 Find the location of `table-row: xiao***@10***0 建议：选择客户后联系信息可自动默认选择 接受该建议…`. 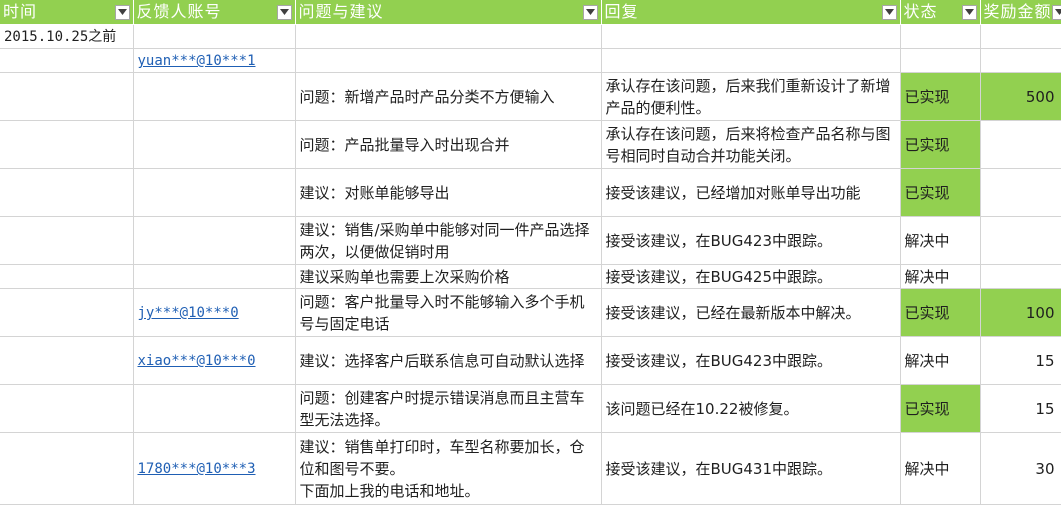

table-row: xiao***@10***0 建议：选择客户后联系信息可自动默认选择 接受该建议… is located at coordinates (530, 360).